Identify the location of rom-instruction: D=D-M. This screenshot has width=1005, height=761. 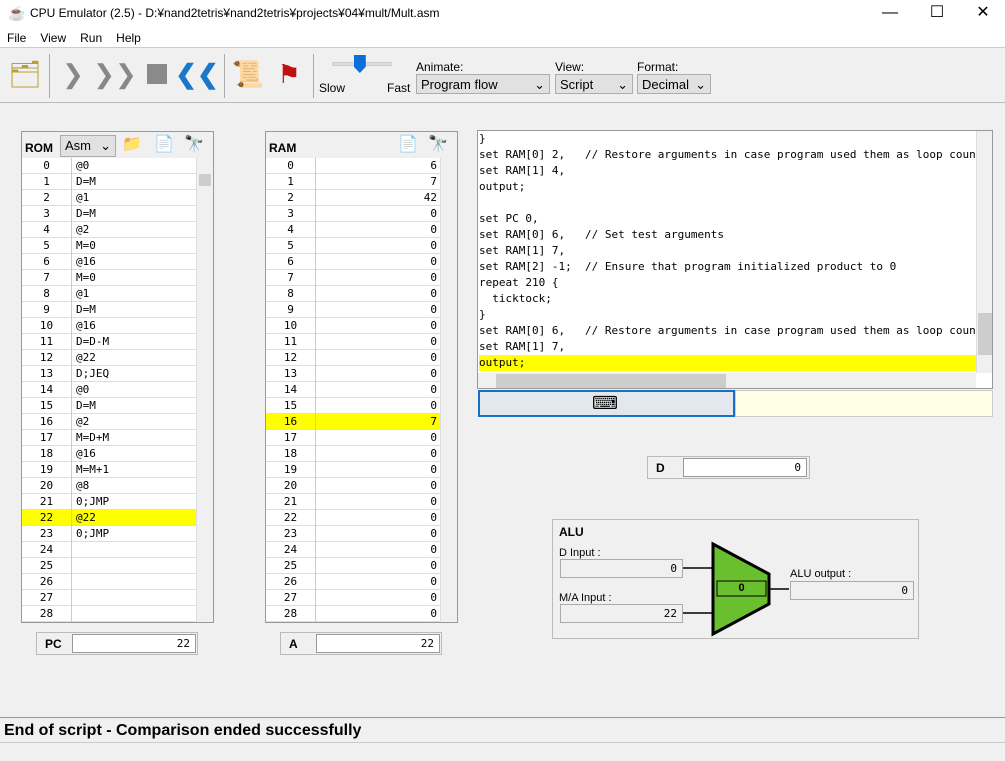
(134, 342).